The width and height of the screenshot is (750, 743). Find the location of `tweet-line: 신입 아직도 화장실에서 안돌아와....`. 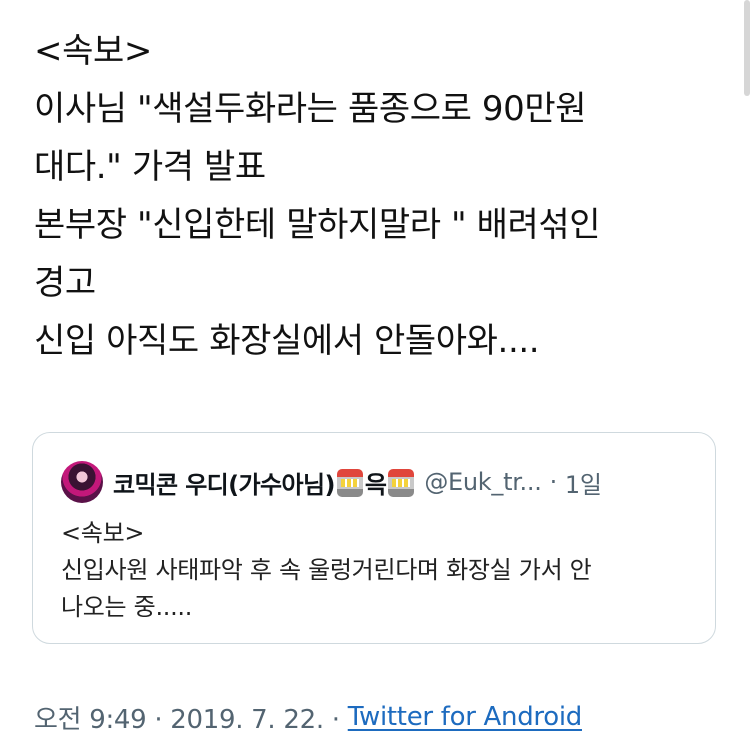

tweet-line: 신입 아직도 화장실에서 안돌아와.... is located at coordinates (287, 341).